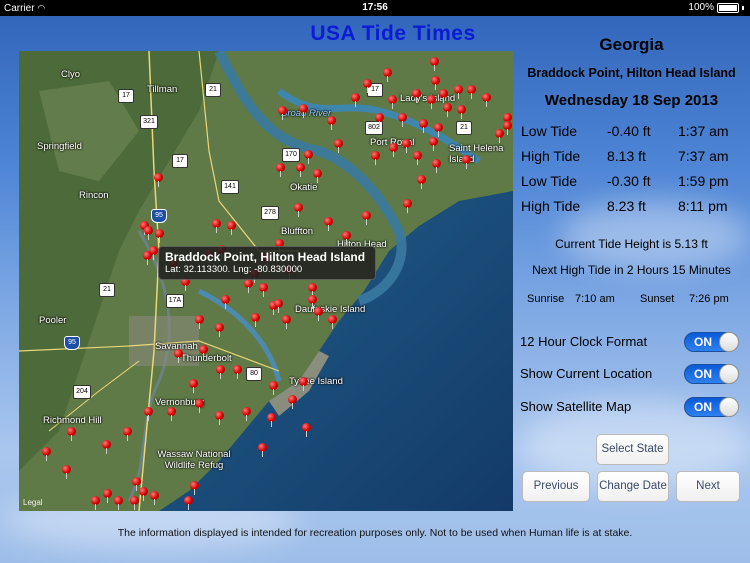 This screenshot has height=563, width=750. Describe the element at coordinates (633, 486) in the screenshot. I see `change-date-button: Change Date` at that location.